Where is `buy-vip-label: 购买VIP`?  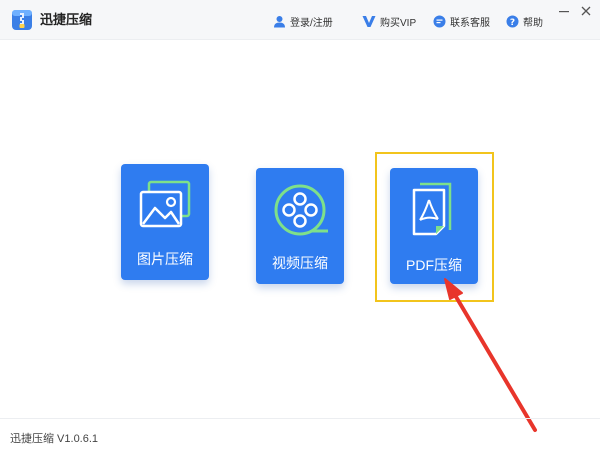 buy-vip-label: 购买VIP is located at coordinates (398, 23).